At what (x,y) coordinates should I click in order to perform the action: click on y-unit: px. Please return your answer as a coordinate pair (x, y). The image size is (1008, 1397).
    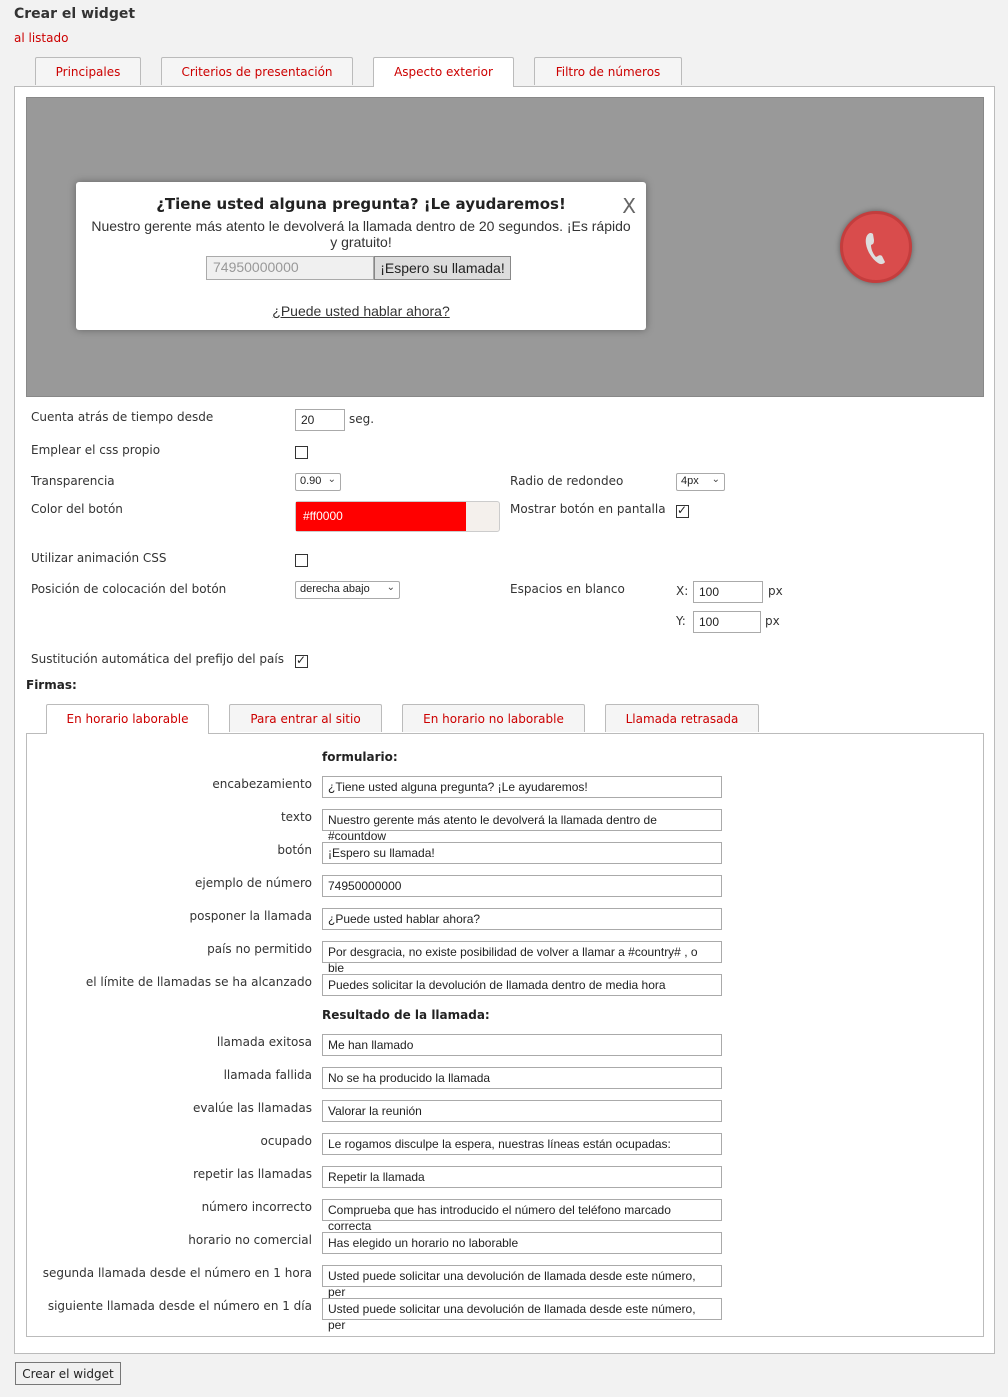
    Looking at the image, I should click on (772, 621).